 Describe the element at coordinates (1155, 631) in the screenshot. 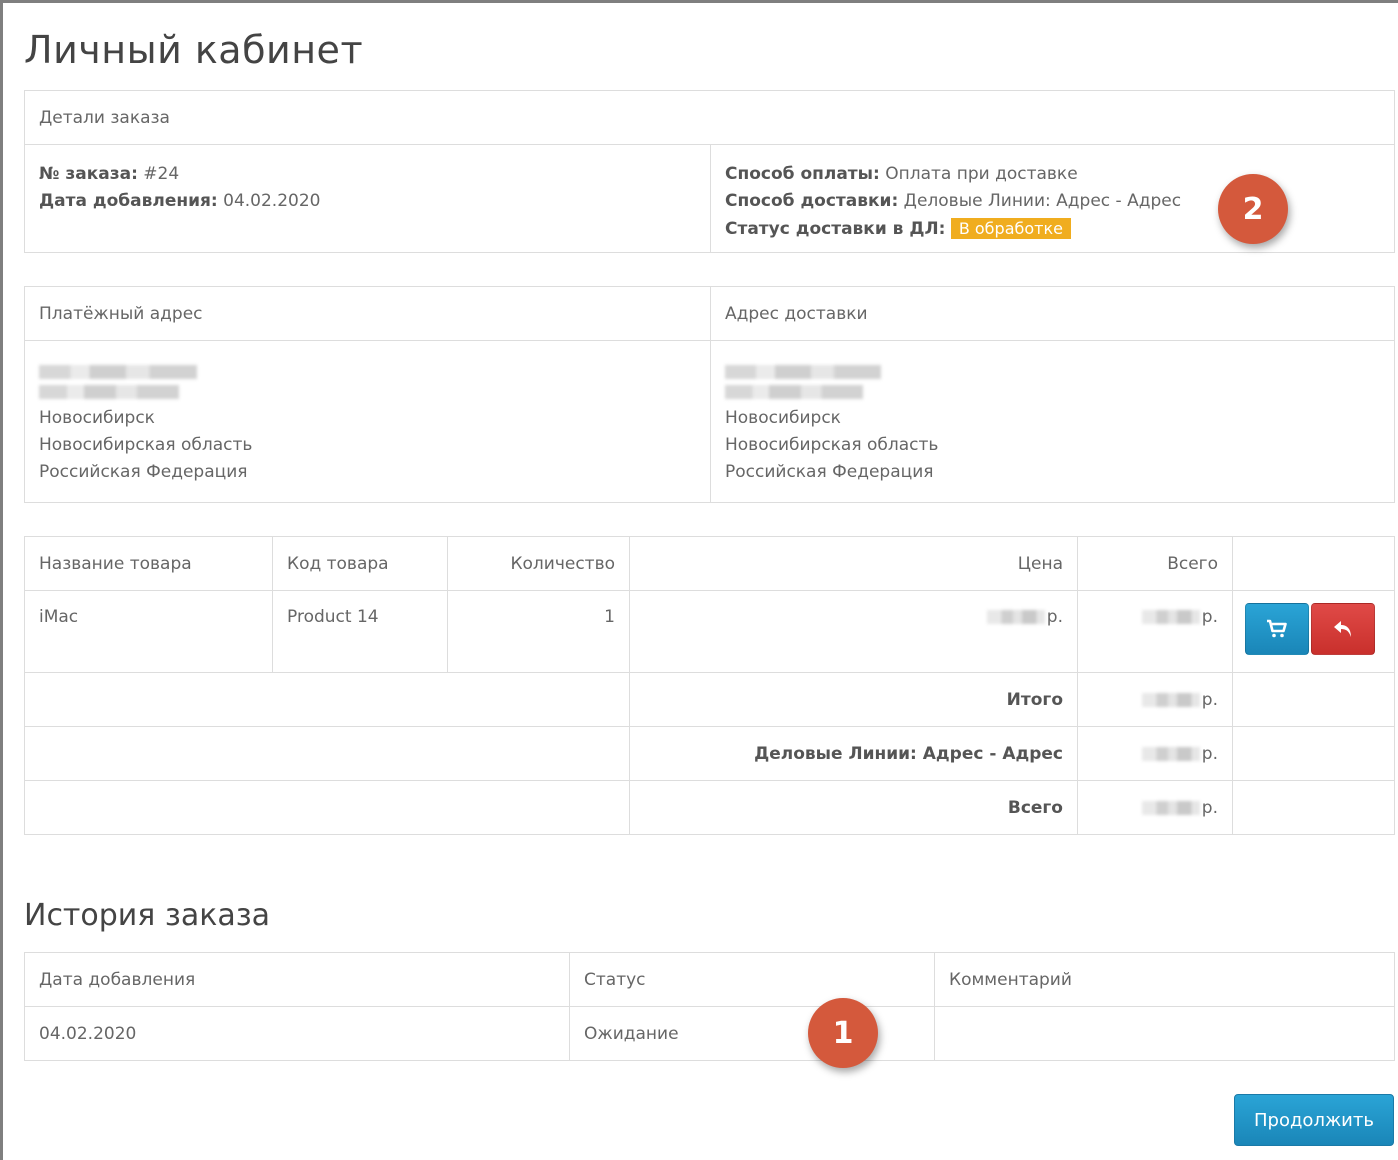

I see `product-total: р.` at that location.